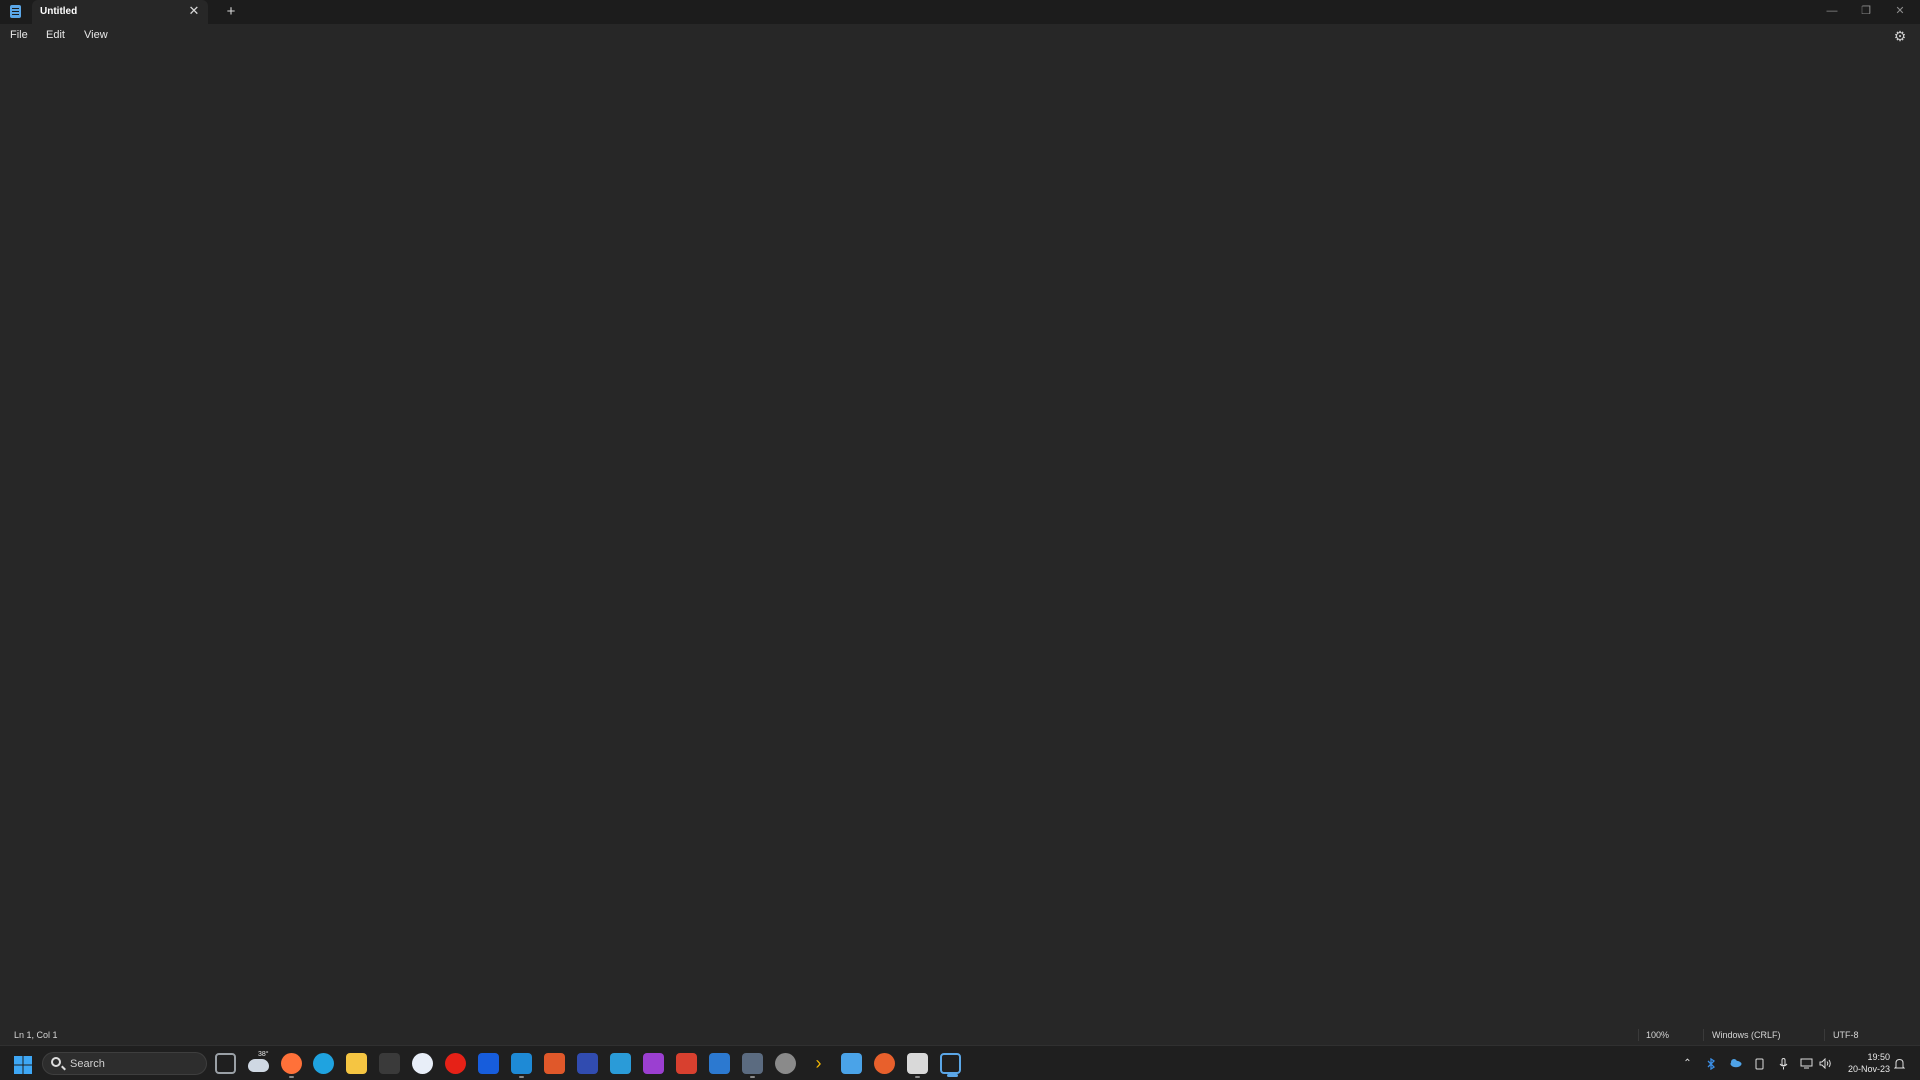 This screenshot has height=1080, width=1920. What do you see at coordinates (1825, 1063) in the screenshot?
I see `volume-icon` at bounding box center [1825, 1063].